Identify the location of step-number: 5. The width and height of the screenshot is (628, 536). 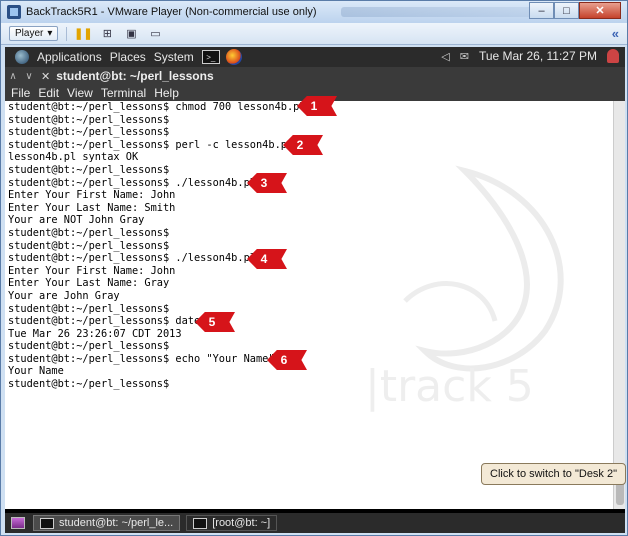
(208, 322).